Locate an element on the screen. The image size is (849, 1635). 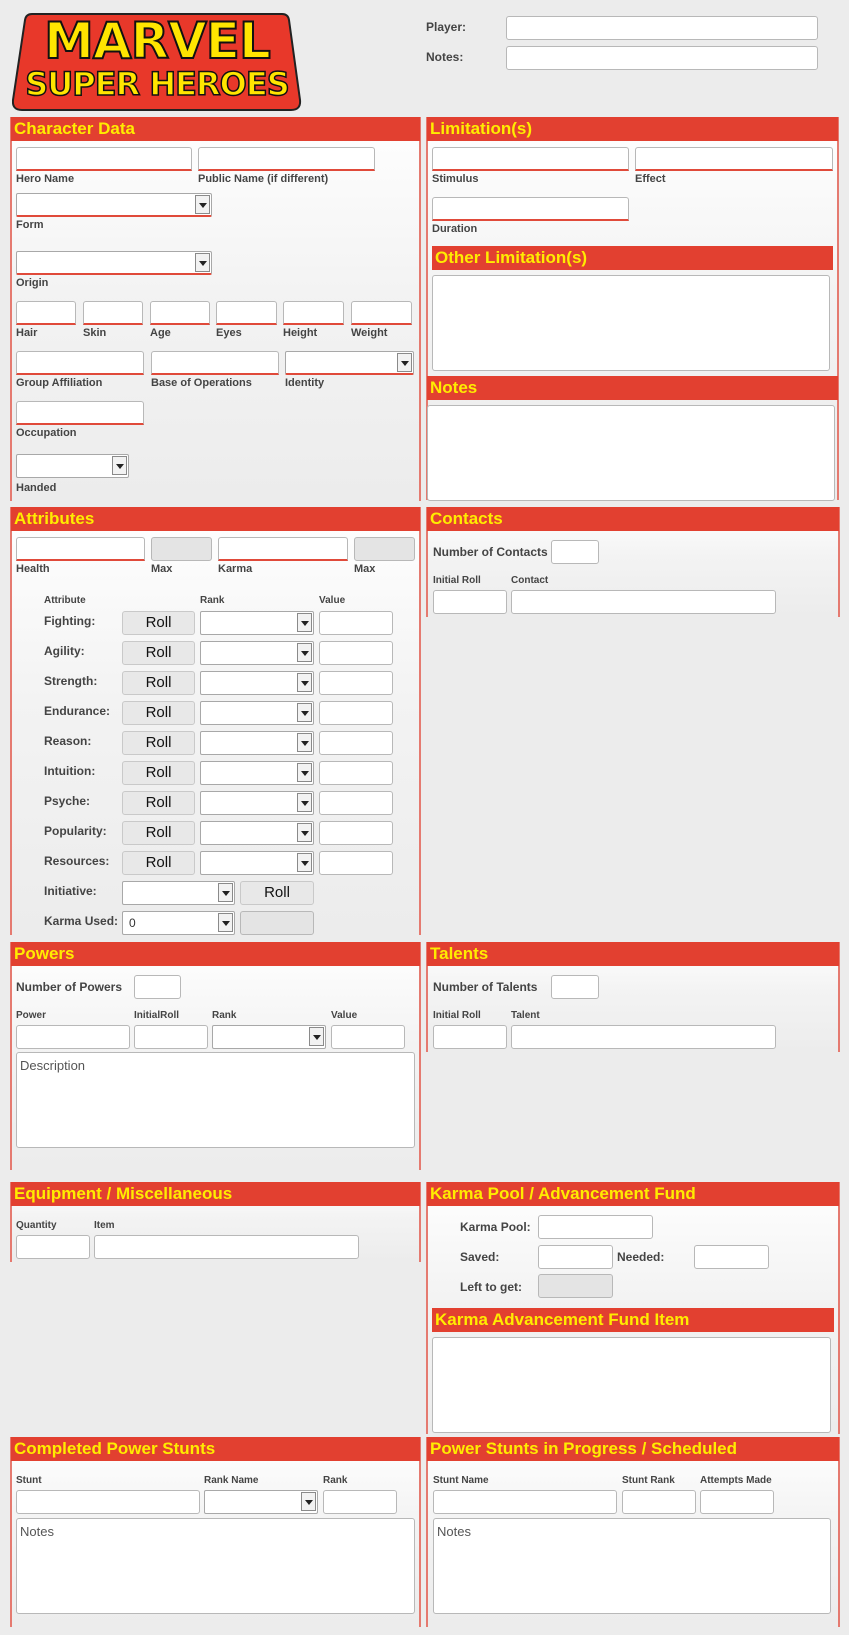
form-select is located at coordinates (114, 205).